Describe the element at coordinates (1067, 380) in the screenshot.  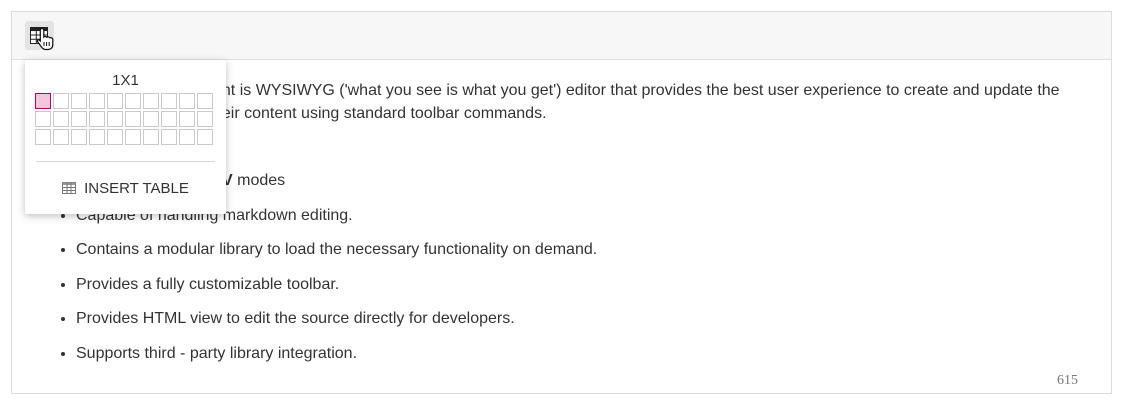
I see `word-count: 615` at that location.